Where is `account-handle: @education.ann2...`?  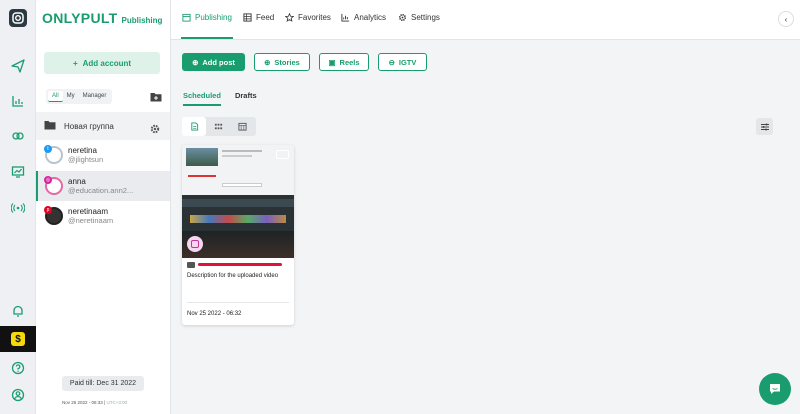 account-handle: @education.ann2... is located at coordinates (101, 190).